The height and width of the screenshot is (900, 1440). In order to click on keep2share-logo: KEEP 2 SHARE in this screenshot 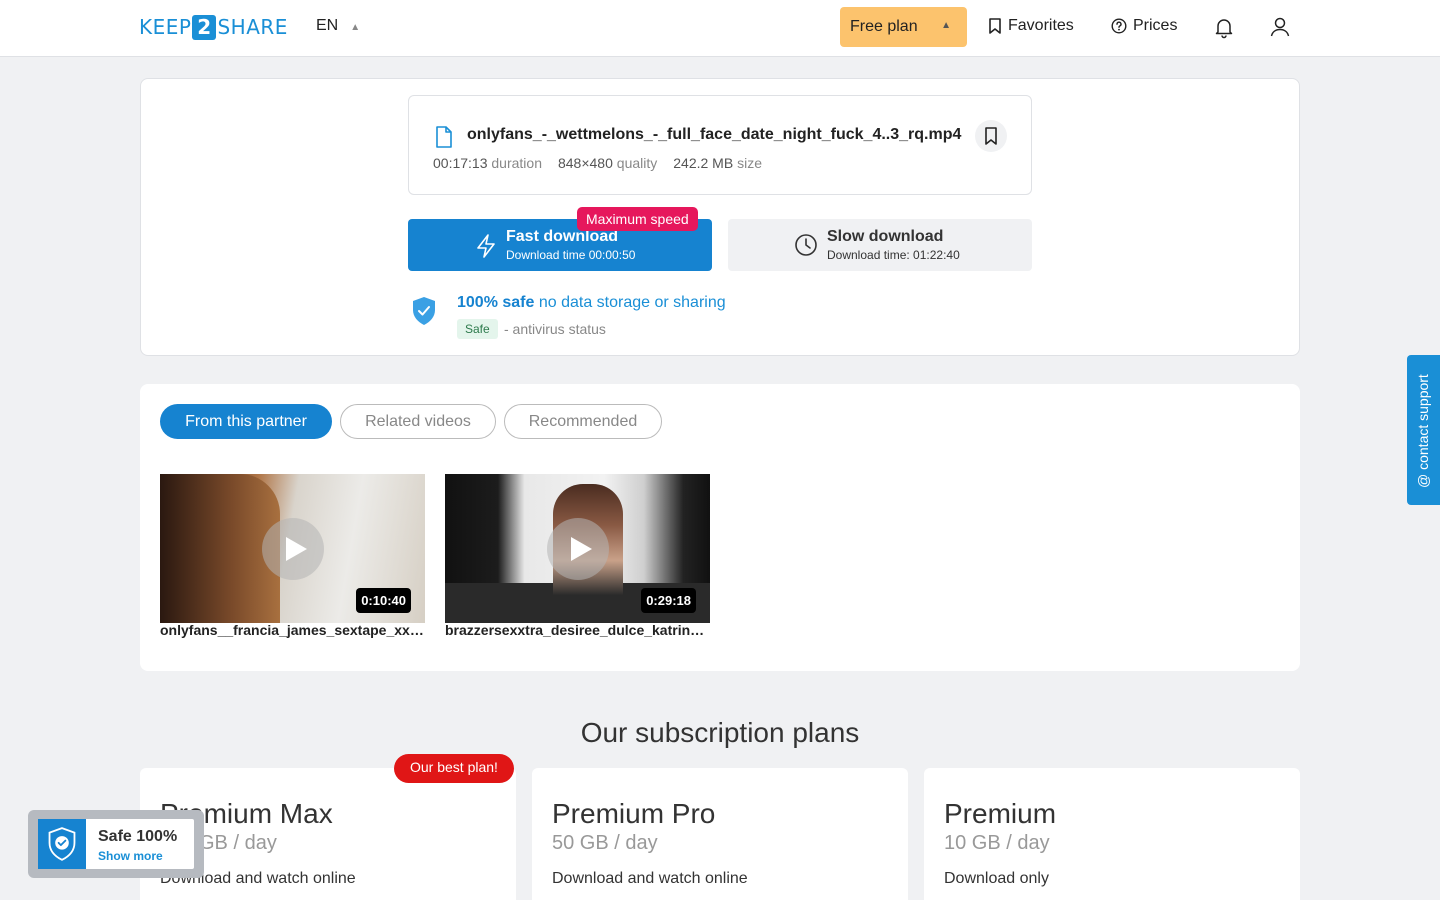, I will do `click(213, 27)`.